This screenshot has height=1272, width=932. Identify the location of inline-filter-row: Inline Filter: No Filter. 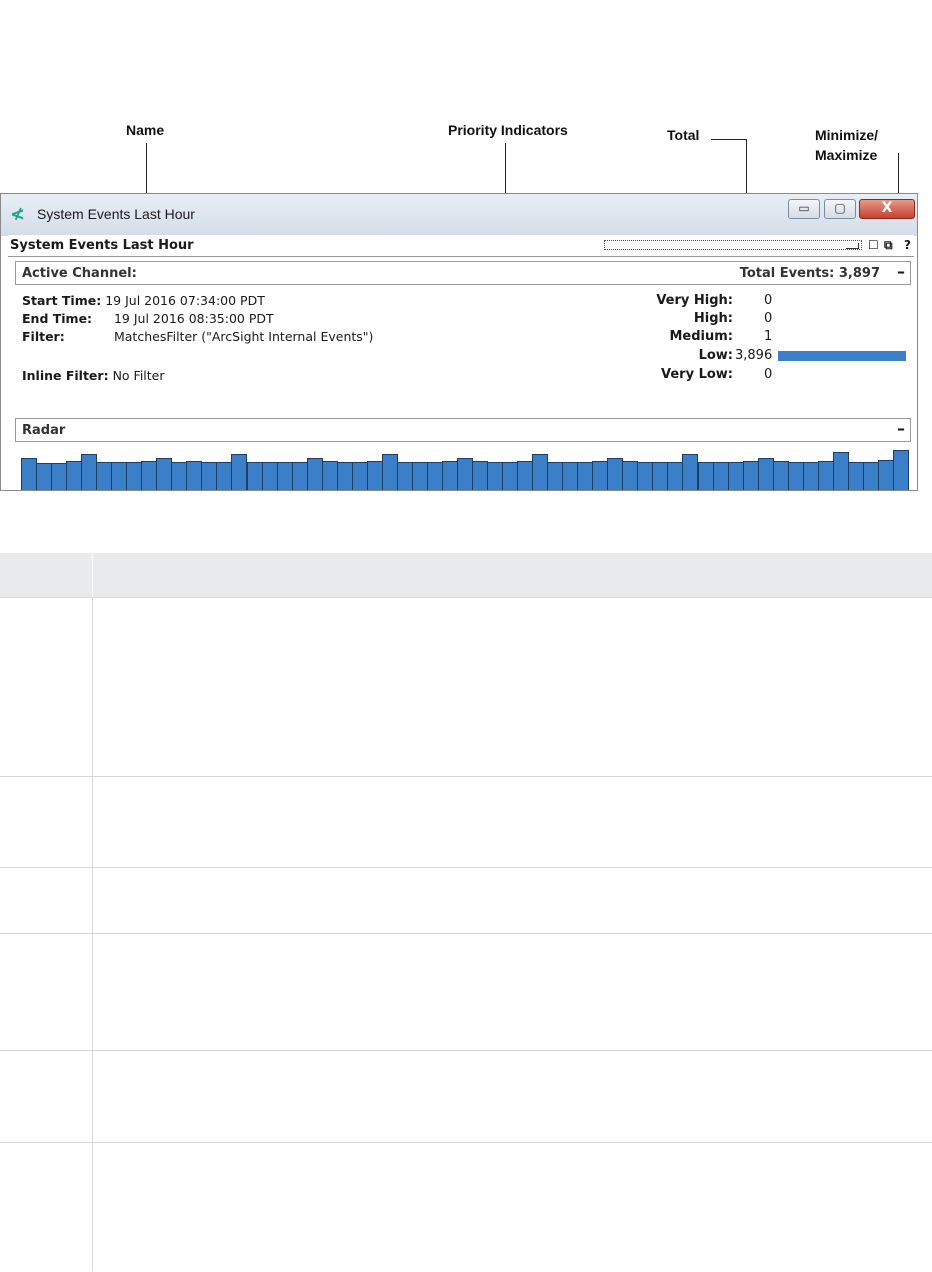
(93, 375).